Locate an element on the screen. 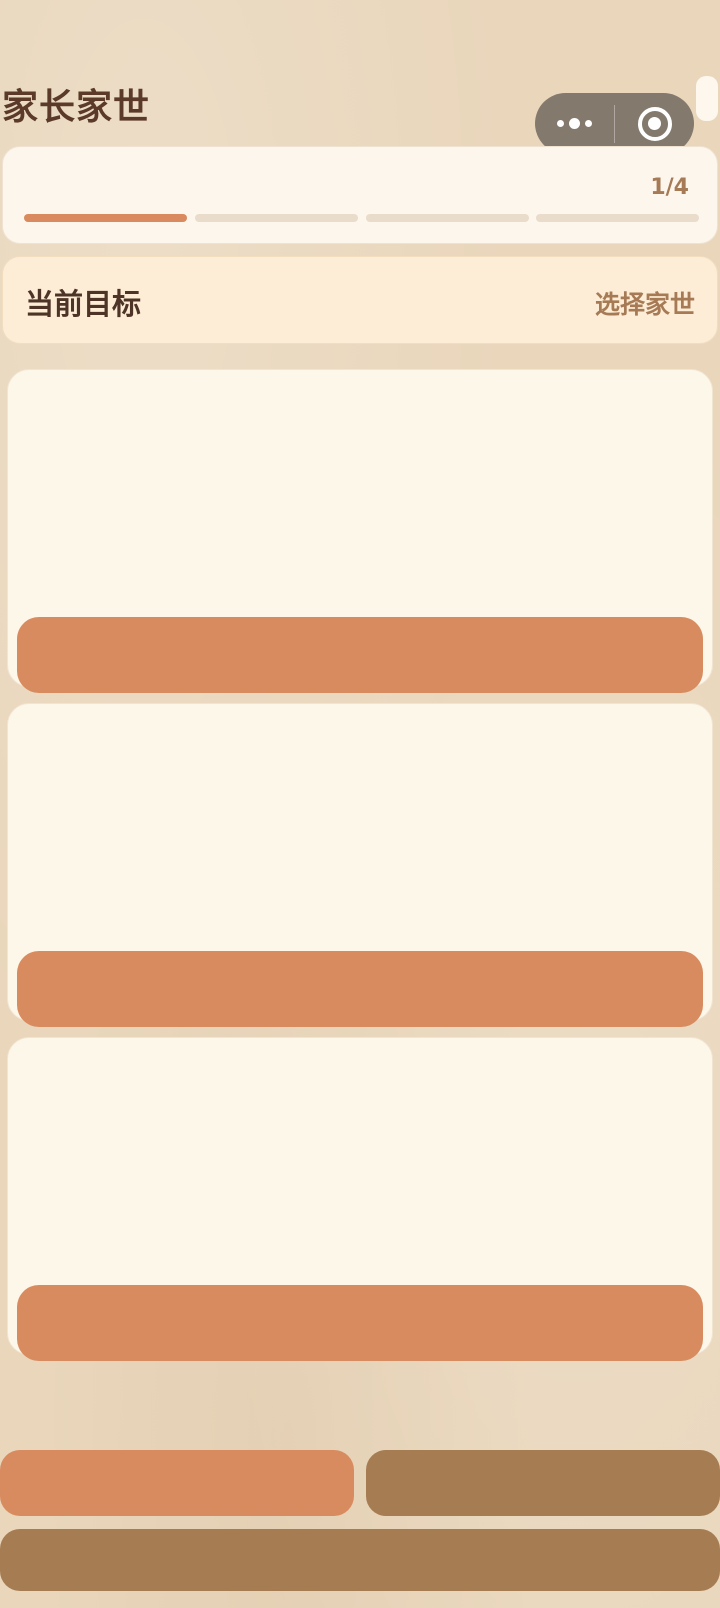 Image resolution: width=720 pixels, height=1608 pixels. goal-action: 选择家世 is located at coordinates (644, 304).